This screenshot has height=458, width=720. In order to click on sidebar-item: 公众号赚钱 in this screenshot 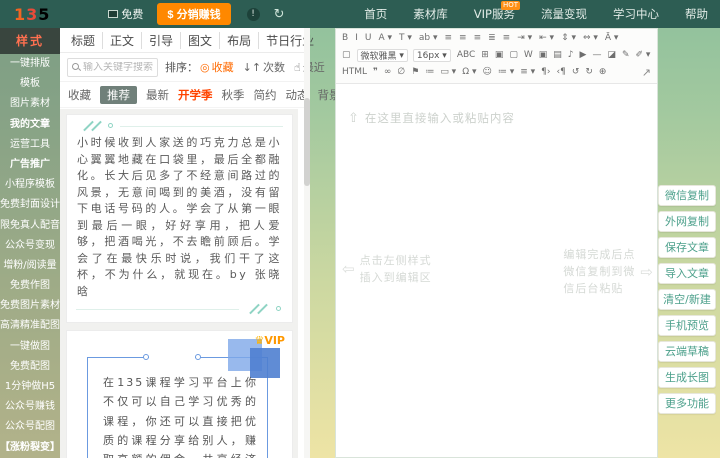, I will do `click(30, 407)`.